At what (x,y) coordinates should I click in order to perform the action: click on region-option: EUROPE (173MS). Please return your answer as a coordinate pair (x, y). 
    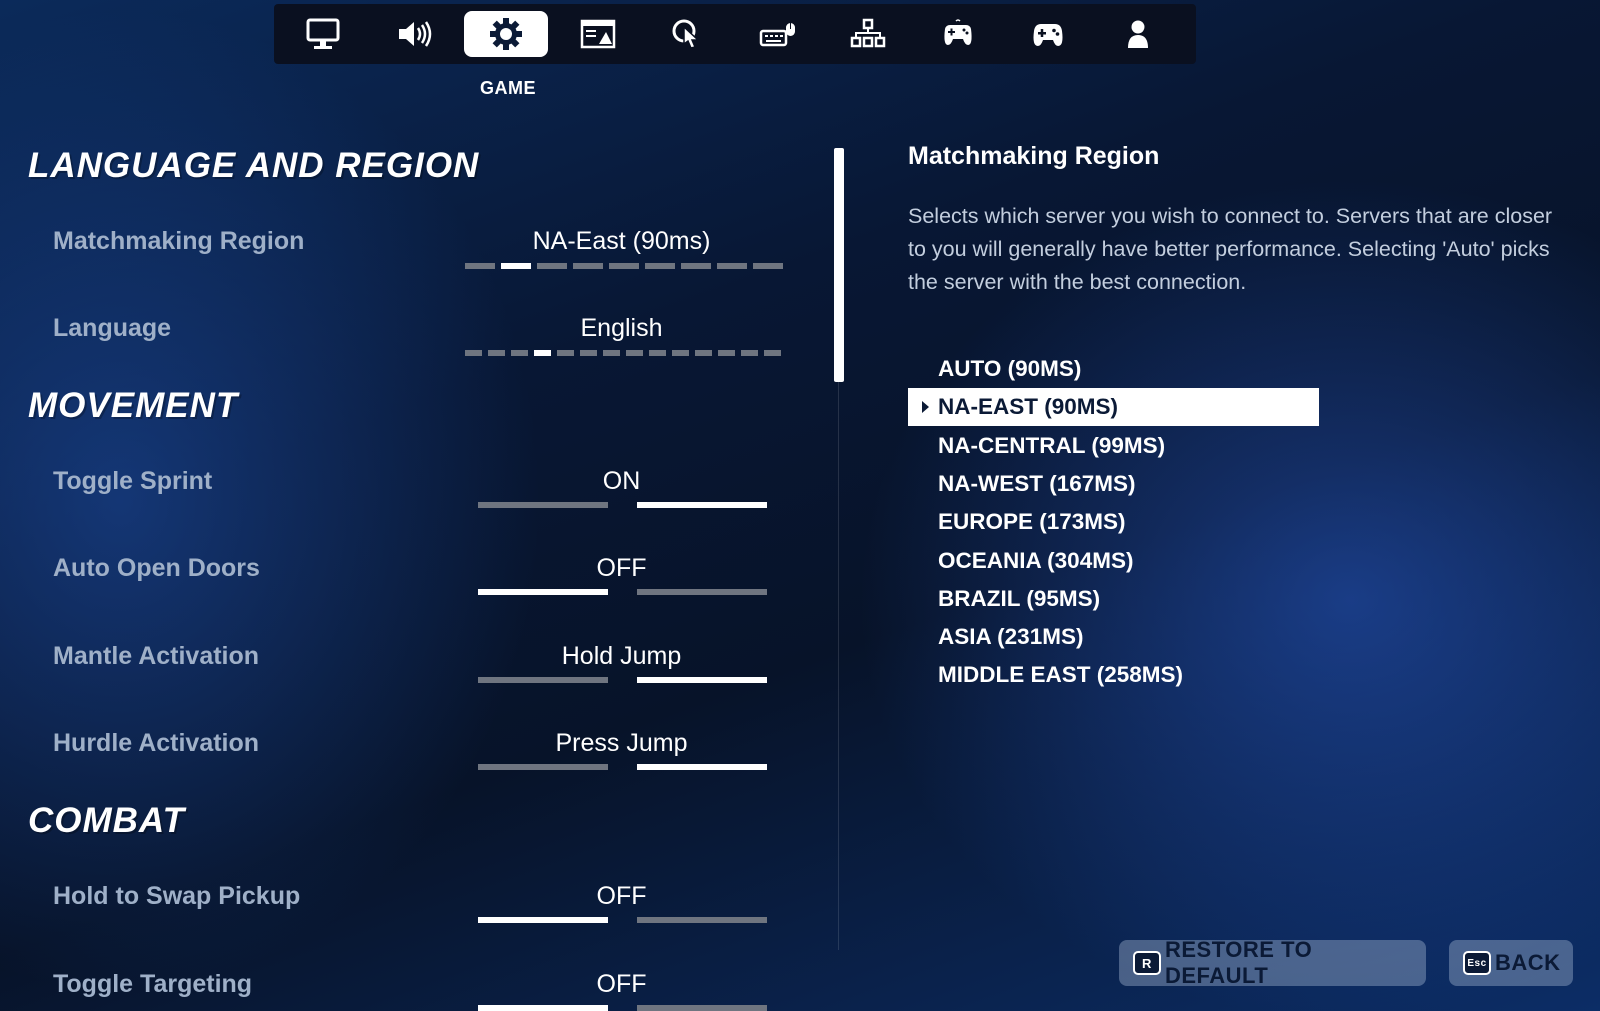
    Looking at the image, I should click on (1113, 522).